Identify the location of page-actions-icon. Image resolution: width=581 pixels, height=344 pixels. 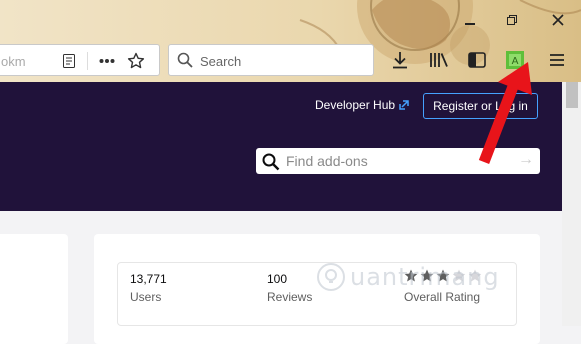
(107, 61).